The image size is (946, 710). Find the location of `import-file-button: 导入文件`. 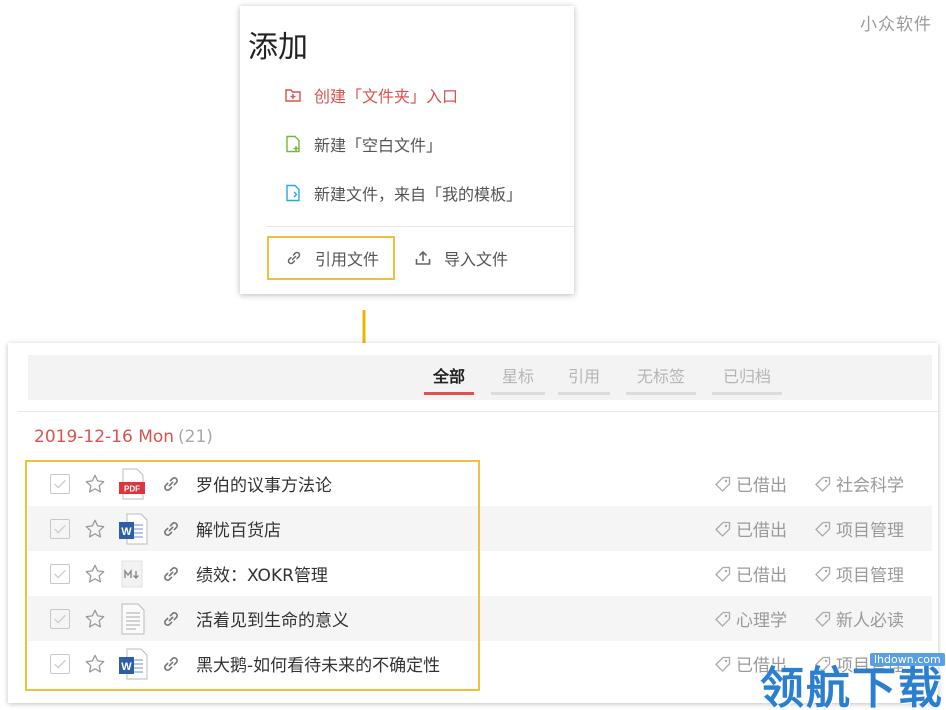

import-file-button: 导入文件 is located at coordinates (461, 258).